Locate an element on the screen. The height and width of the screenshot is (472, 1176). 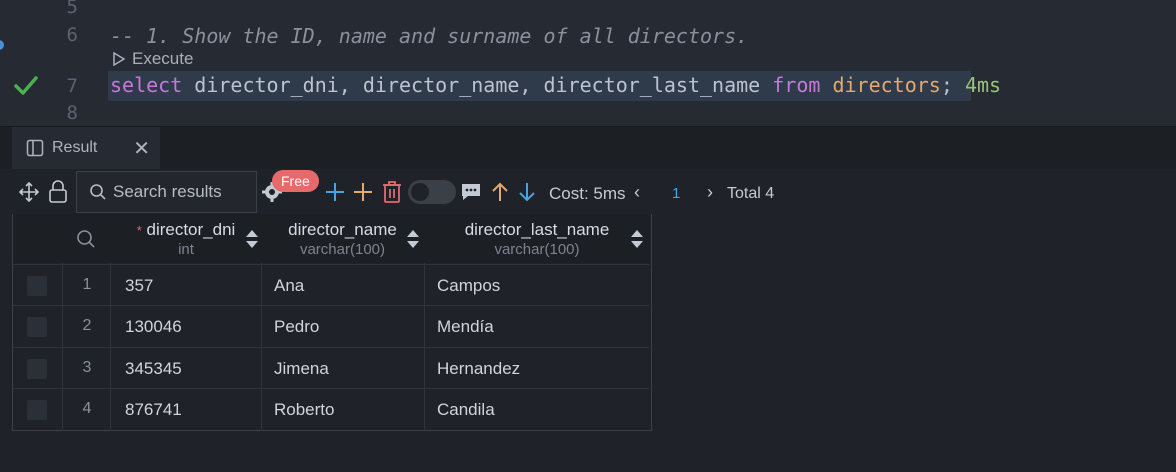
tab-result: Result ✕ is located at coordinates (86, 148).